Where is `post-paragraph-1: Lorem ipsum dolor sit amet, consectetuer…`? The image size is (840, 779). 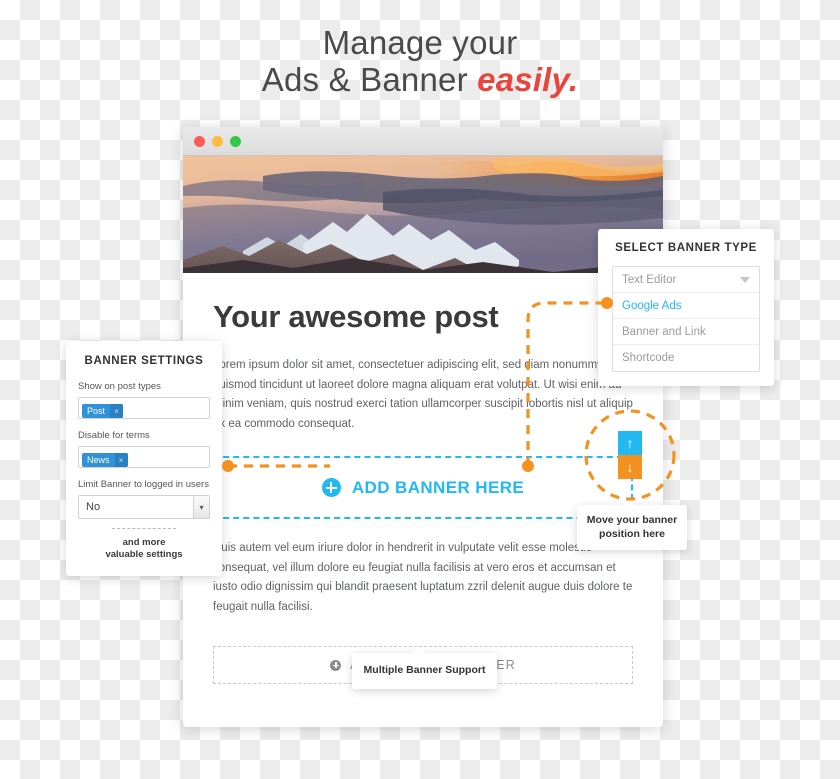
post-paragraph-1: Lorem ipsum dolor sit amet, consectetuer… is located at coordinates (423, 394).